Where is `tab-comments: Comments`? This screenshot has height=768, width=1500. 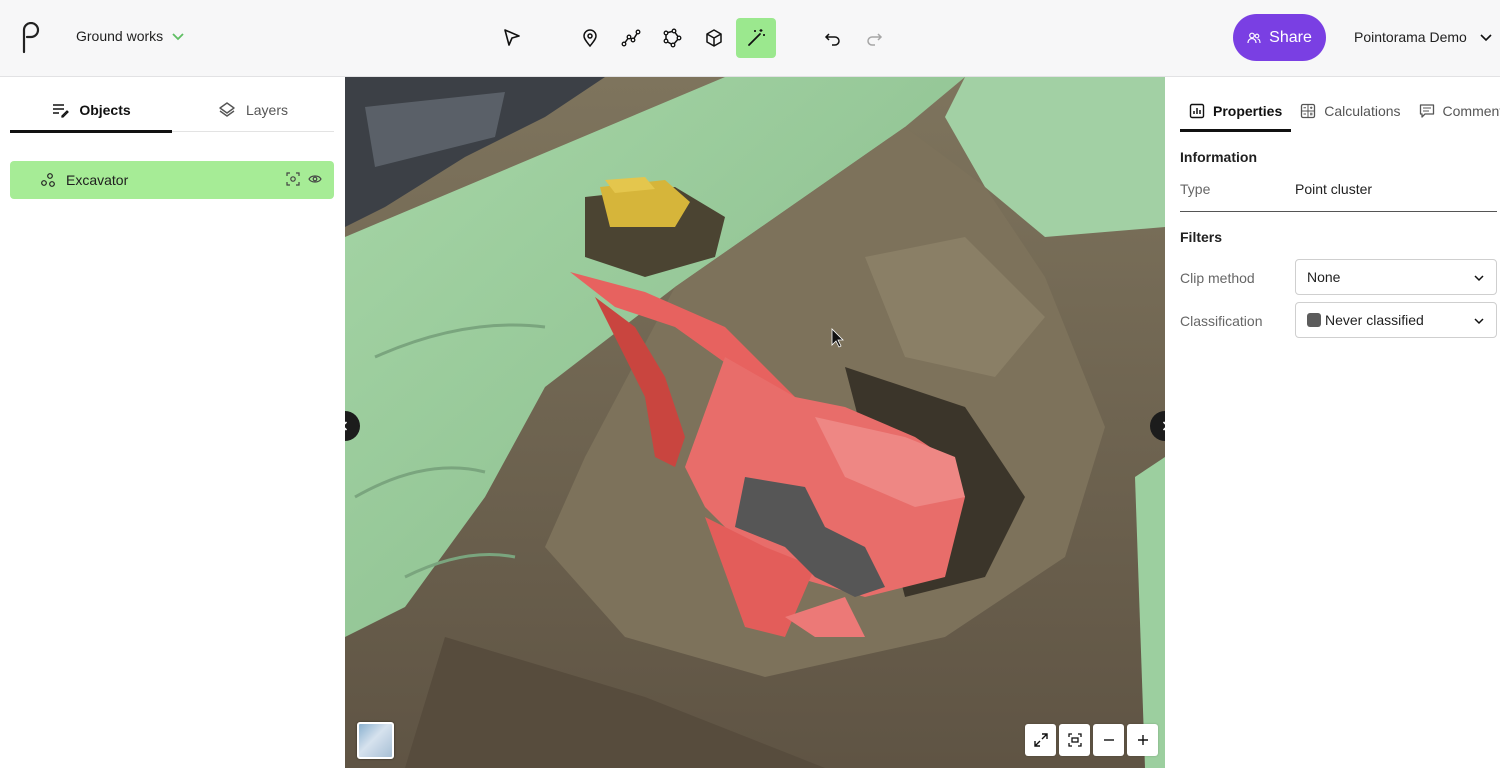
tab-comments: Comments is located at coordinates (1455, 110).